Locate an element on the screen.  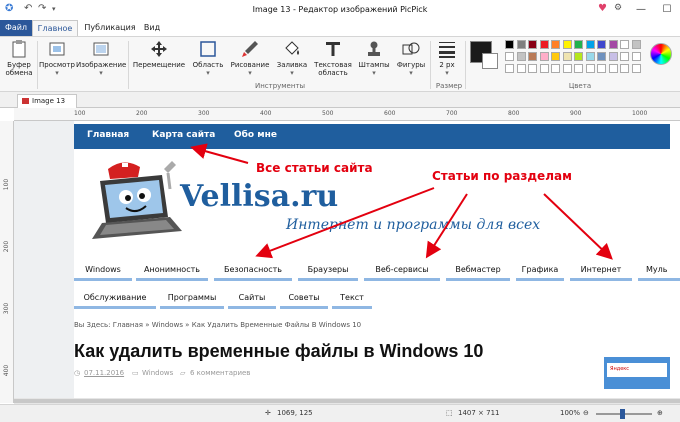
color-palette is located at coordinates (575, 60).